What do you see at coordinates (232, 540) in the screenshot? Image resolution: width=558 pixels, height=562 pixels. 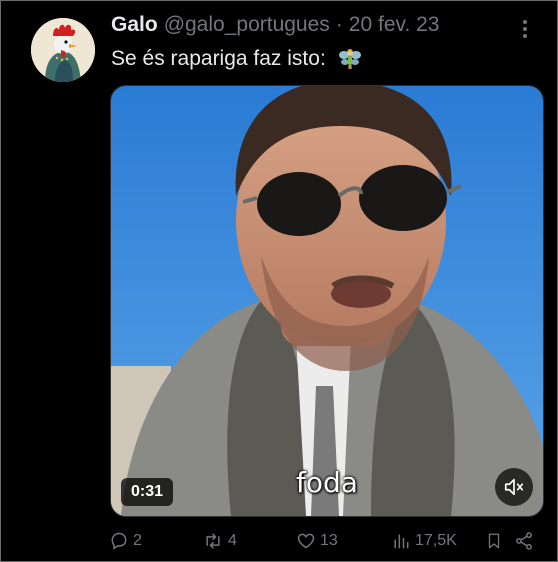 I see `retweet-count: 4` at bounding box center [232, 540].